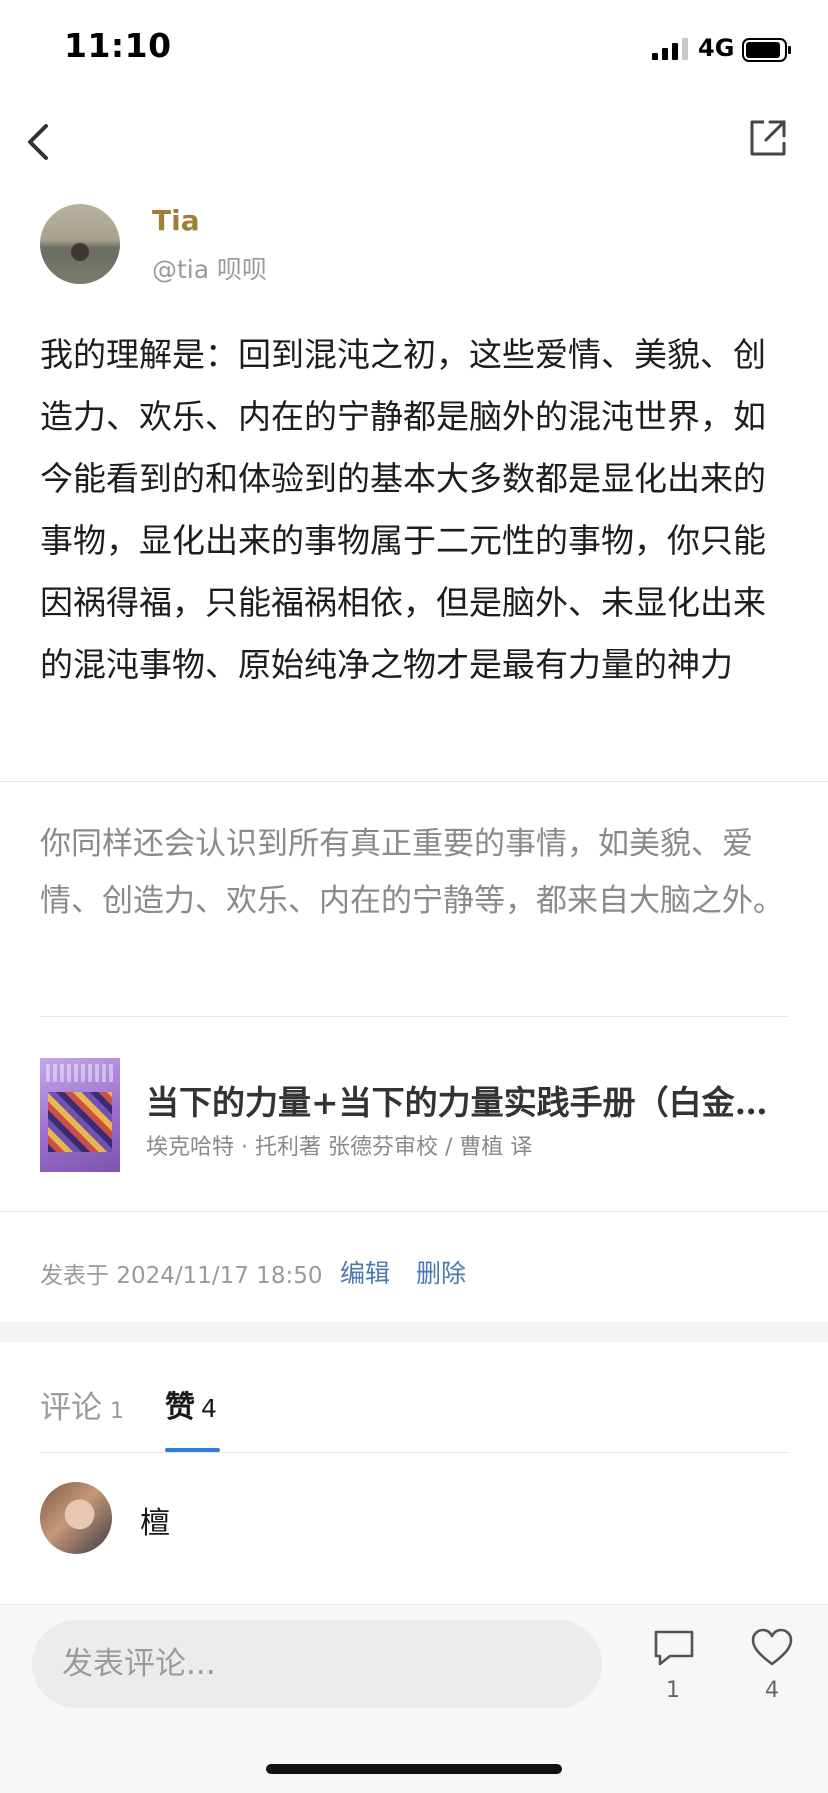  What do you see at coordinates (716, 48) in the screenshot?
I see `network-type: 4G` at bounding box center [716, 48].